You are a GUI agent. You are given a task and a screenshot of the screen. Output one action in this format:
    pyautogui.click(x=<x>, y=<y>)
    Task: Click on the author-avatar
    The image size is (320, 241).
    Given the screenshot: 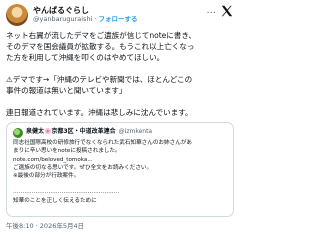 What is the action you would take?
    pyautogui.click(x=17, y=15)
    